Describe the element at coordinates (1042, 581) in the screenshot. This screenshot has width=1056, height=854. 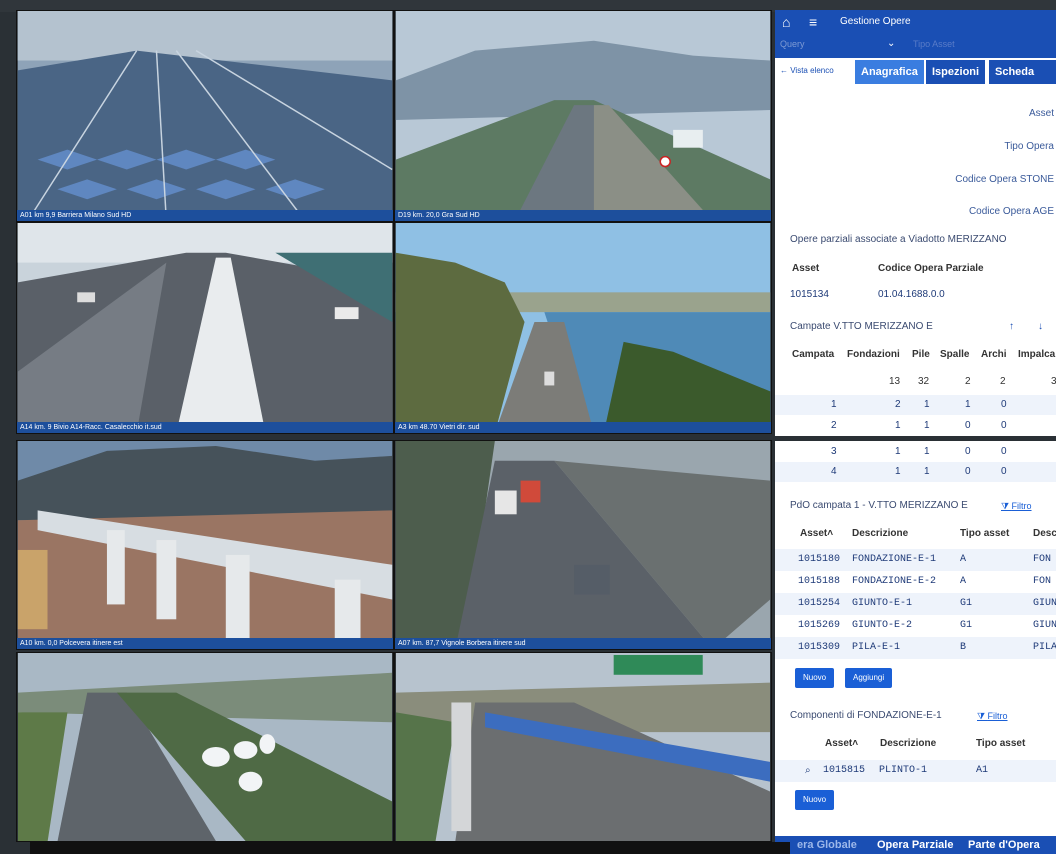
I see `pdo-desc-cell: FON` at that location.